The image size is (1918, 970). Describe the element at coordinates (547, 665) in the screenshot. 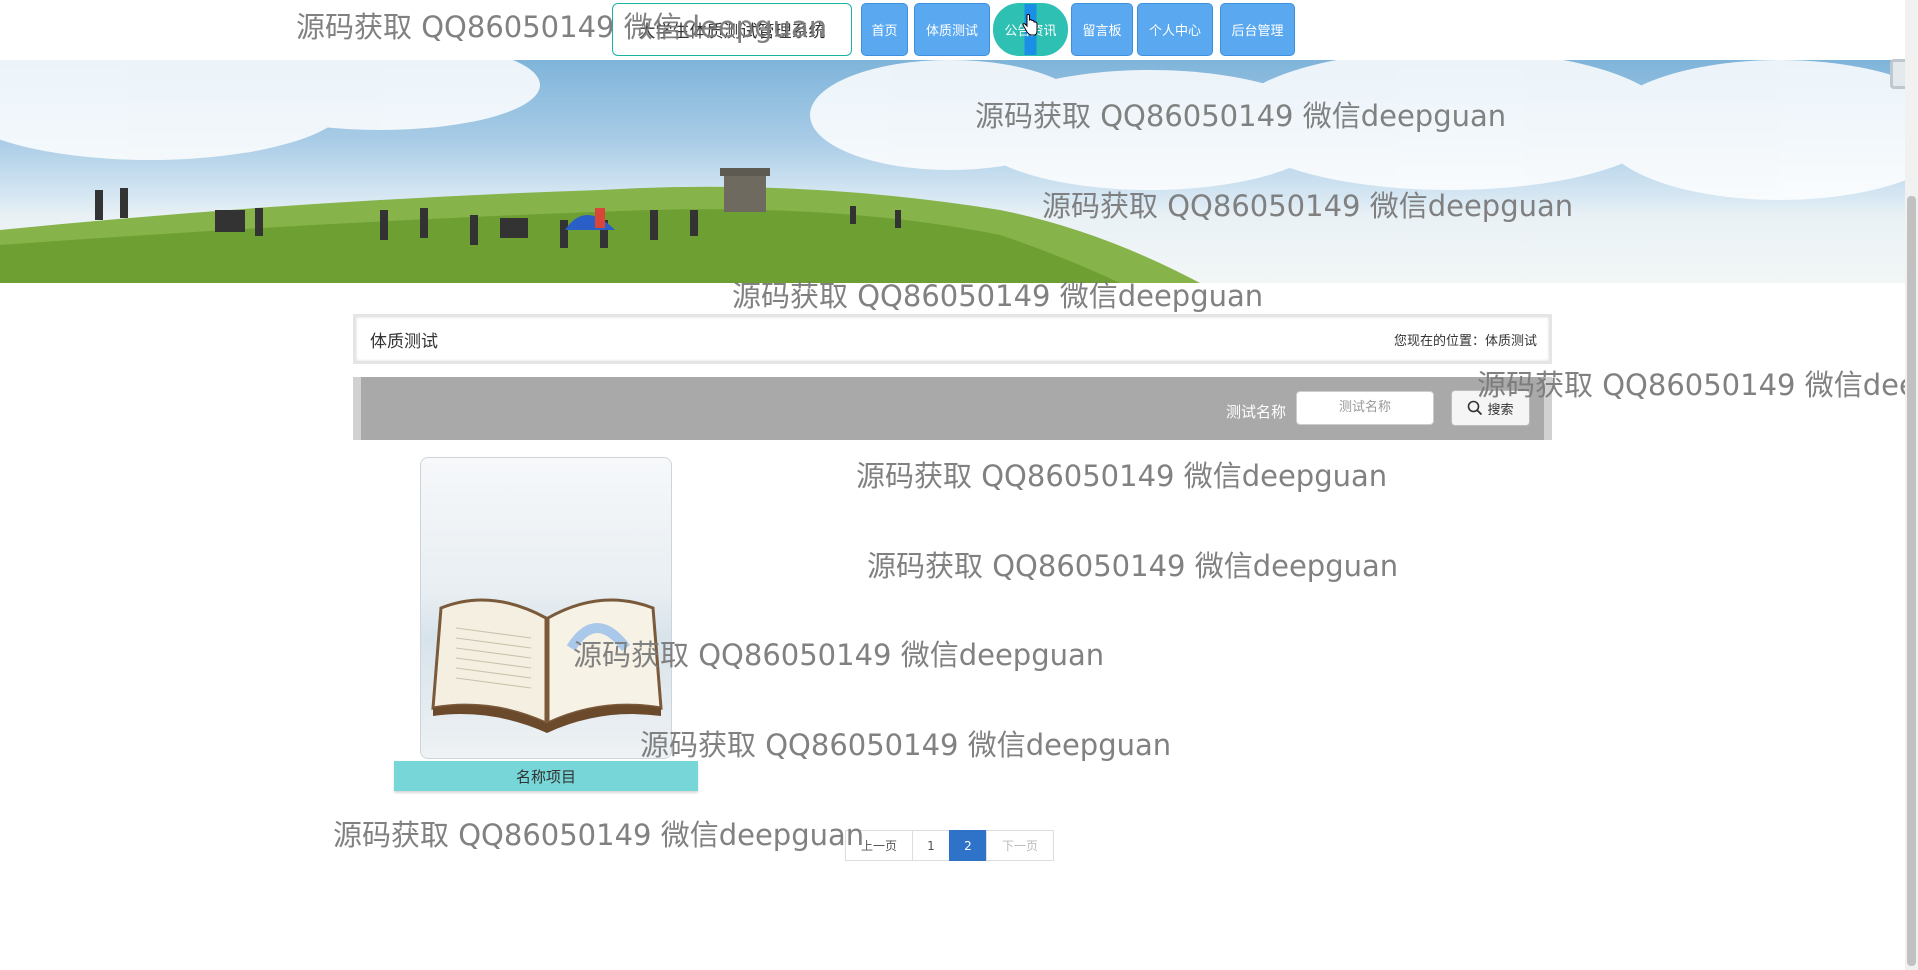

I see `open-book-image` at that location.